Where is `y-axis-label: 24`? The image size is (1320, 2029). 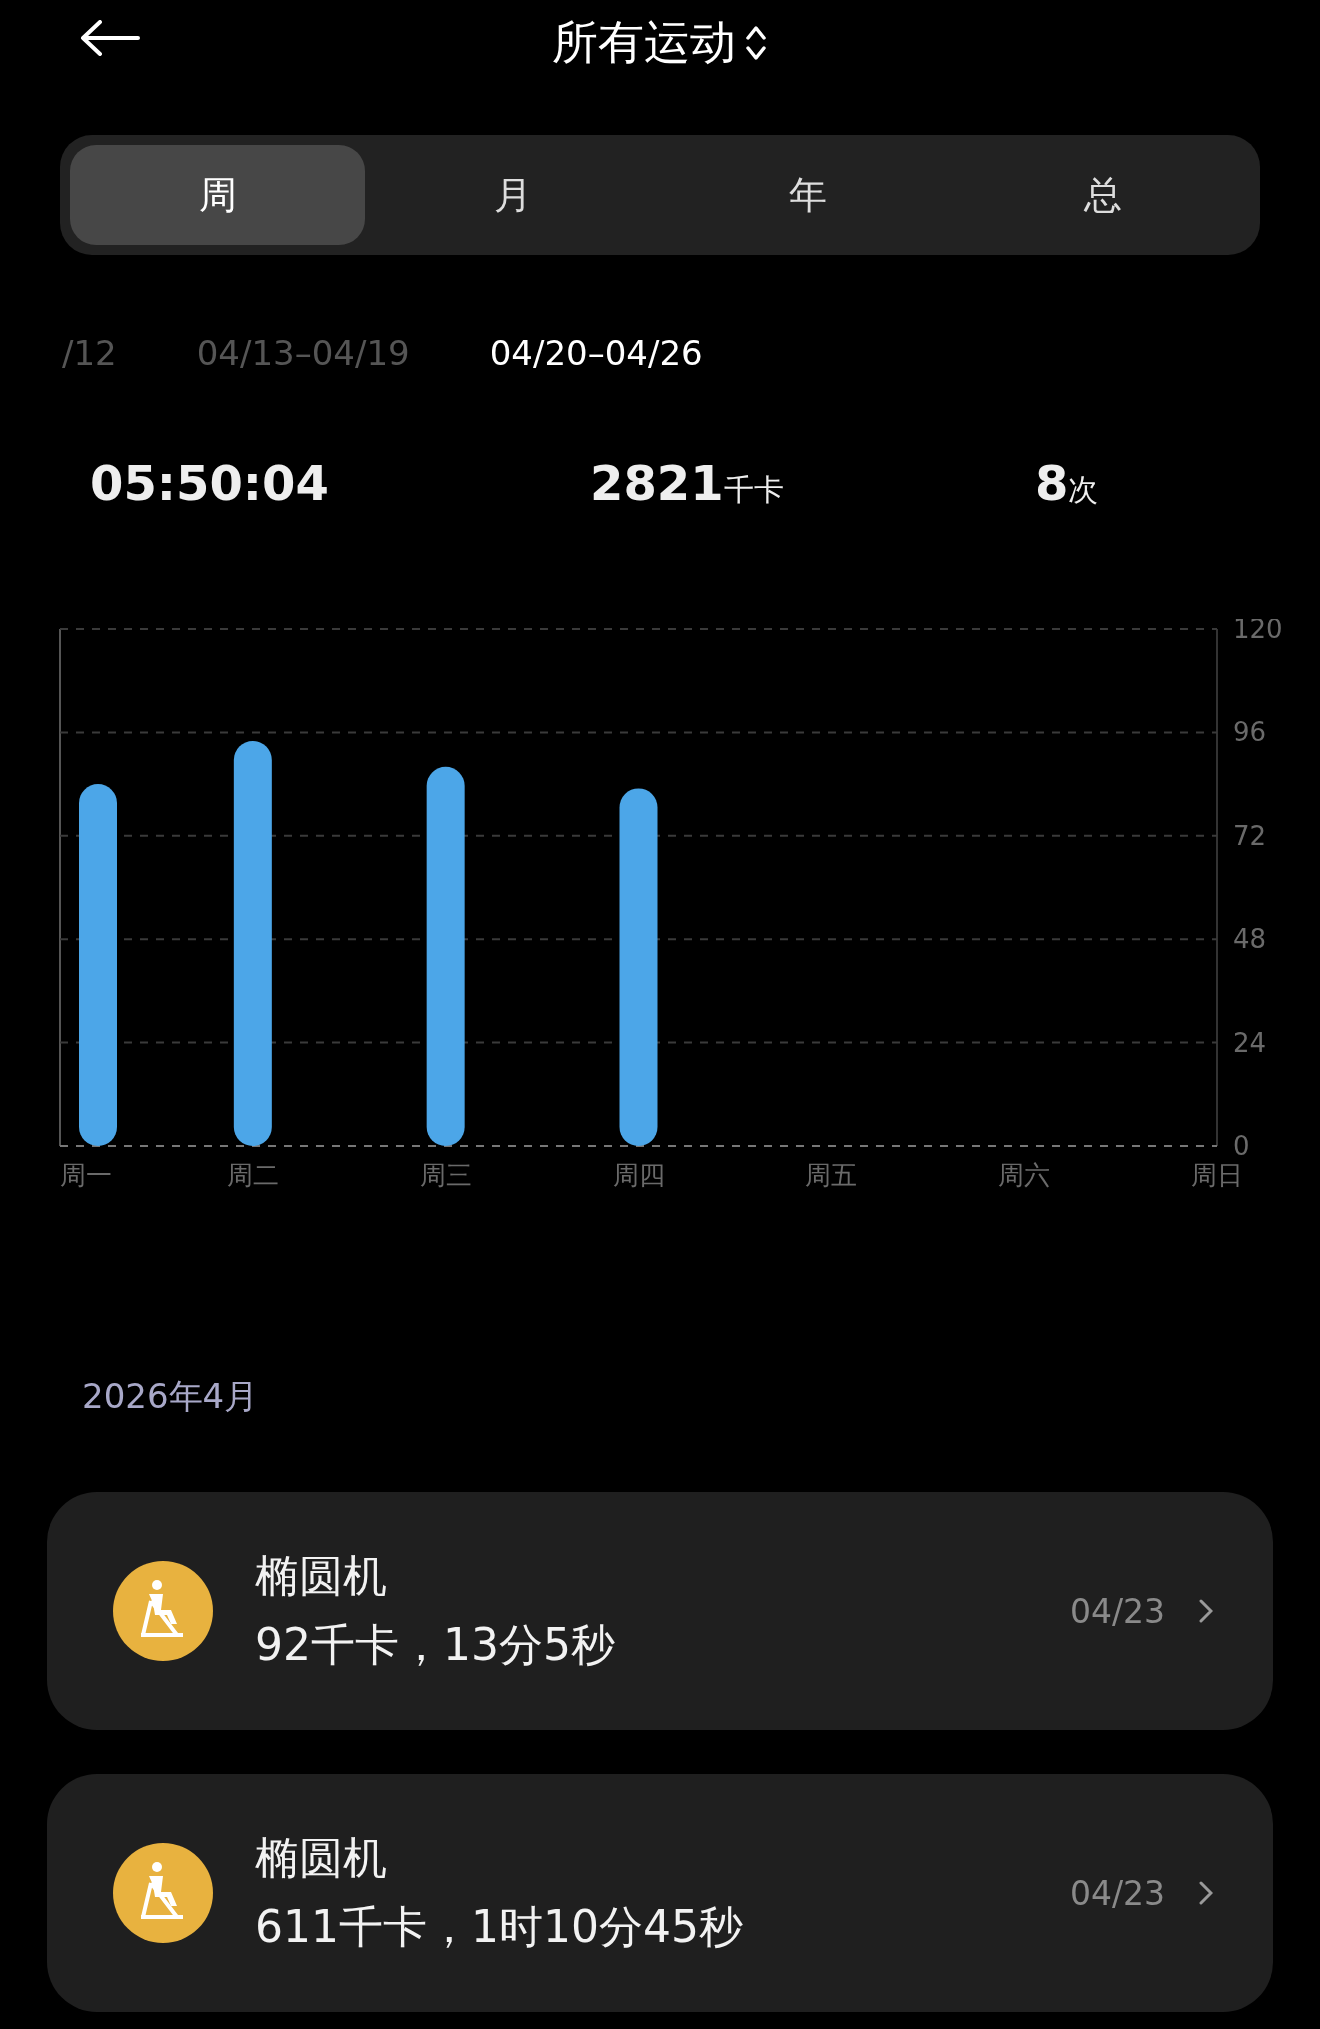
y-axis-label: 24 is located at coordinates (1250, 1042).